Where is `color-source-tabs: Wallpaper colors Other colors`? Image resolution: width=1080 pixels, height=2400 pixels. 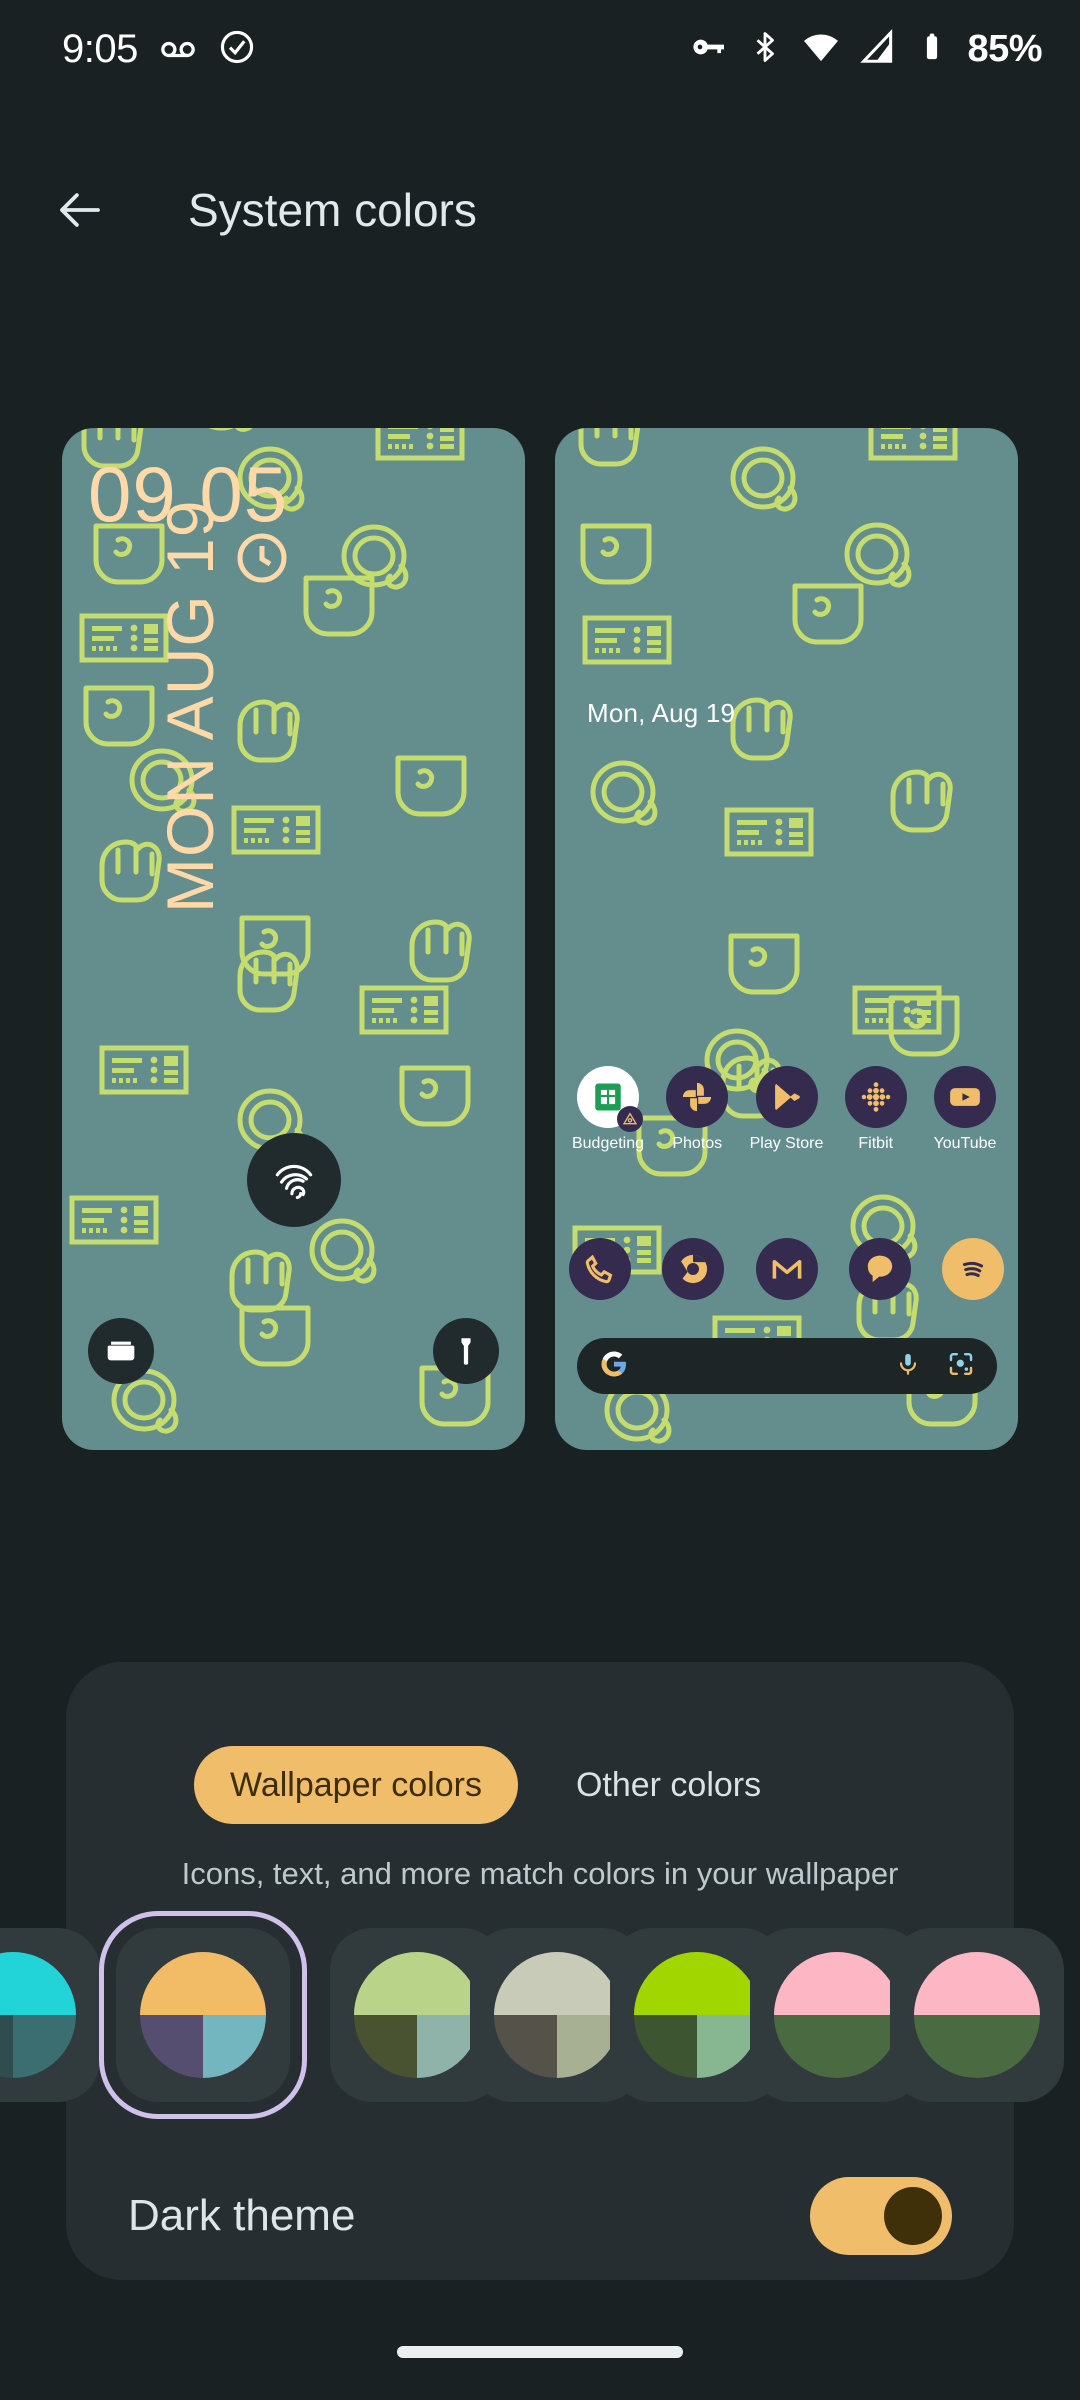 color-source-tabs: Wallpaper colors Other colors is located at coordinates (540, 1785).